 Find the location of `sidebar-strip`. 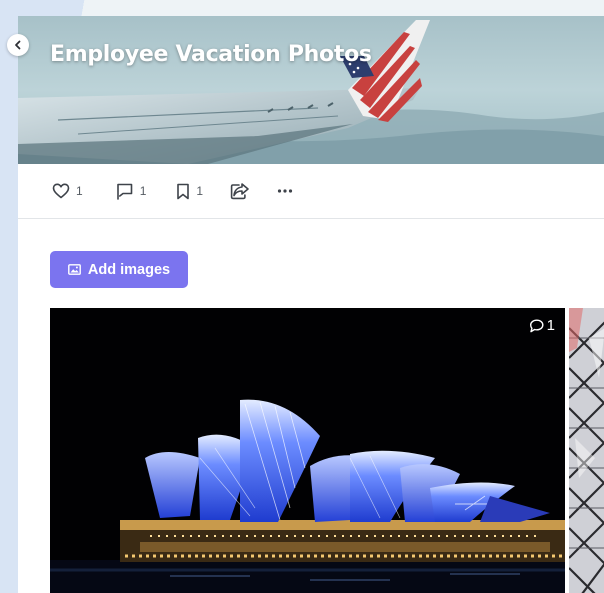

sidebar-strip is located at coordinates (9, 296).